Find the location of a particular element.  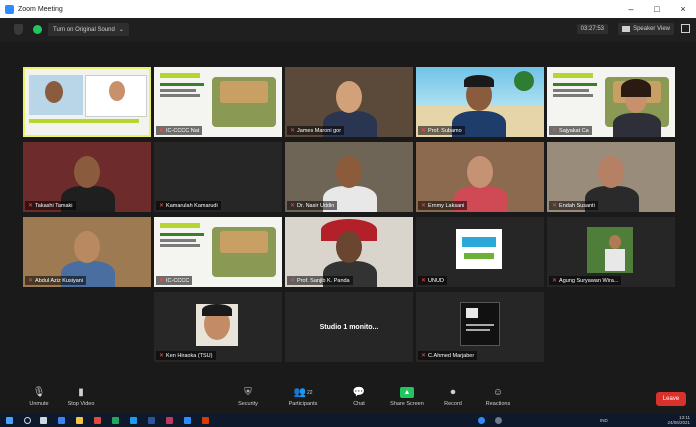

participant-tile: ✕ IC-CCCC is located at coordinates (218, 252).